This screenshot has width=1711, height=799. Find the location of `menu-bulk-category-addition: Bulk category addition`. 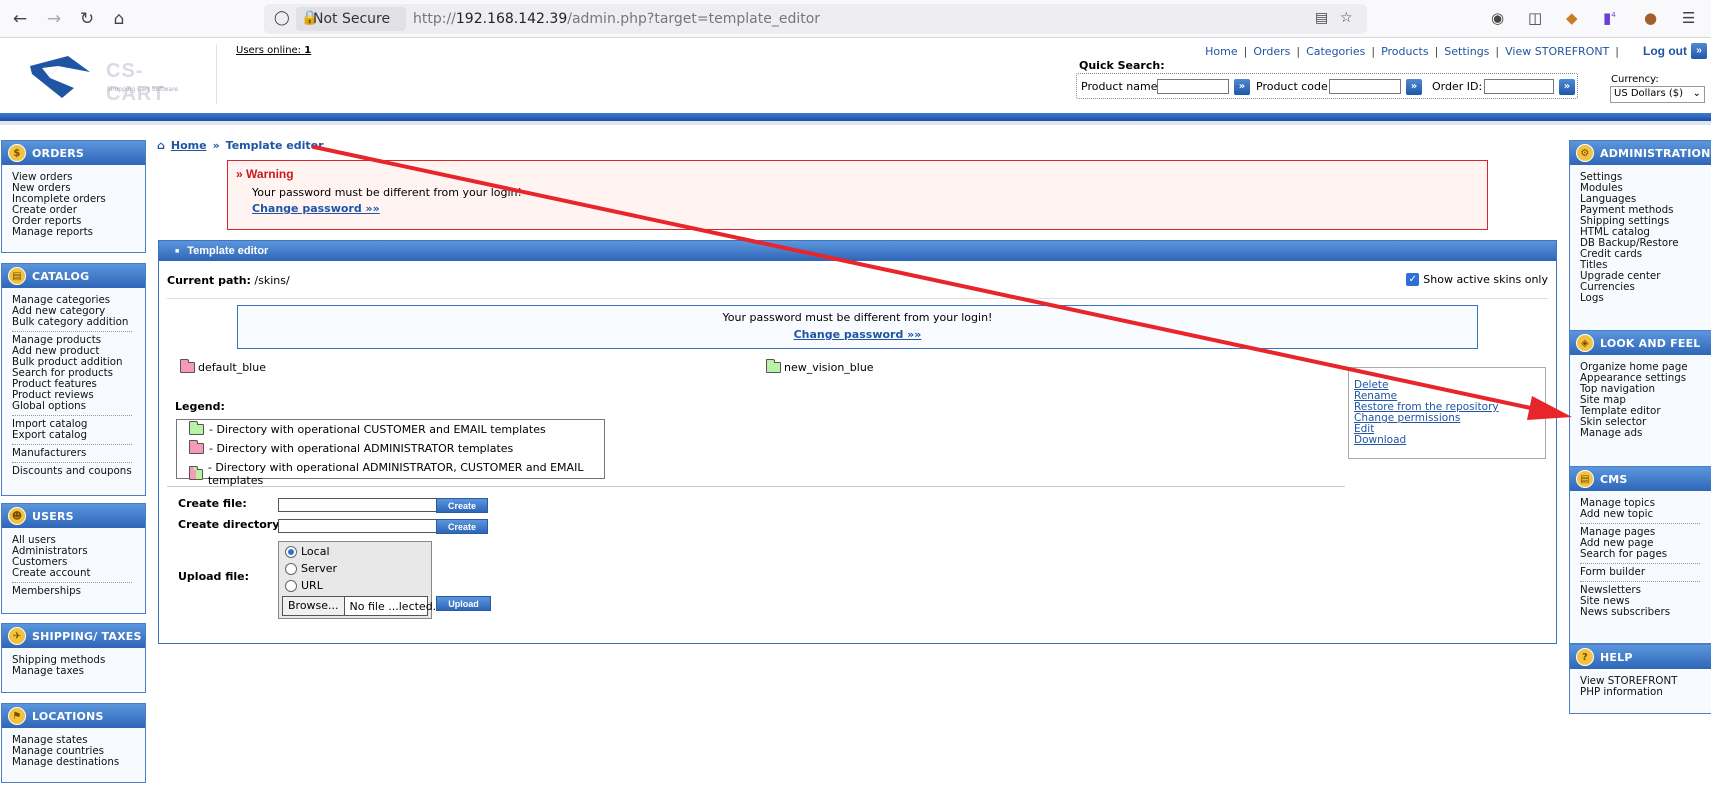

menu-bulk-category-addition: Bulk category addition is located at coordinates (75, 322).